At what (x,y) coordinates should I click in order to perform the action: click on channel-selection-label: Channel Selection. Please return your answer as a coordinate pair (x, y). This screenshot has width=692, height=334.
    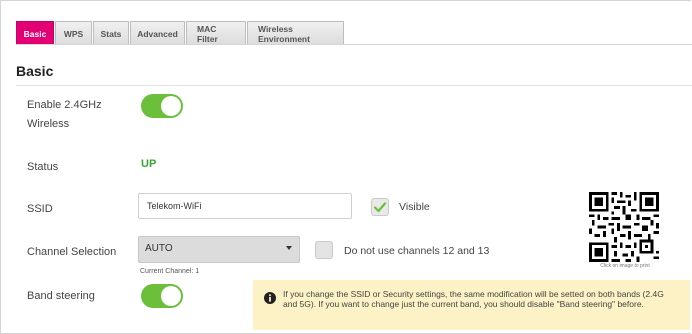
    Looking at the image, I should click on (72, 252).